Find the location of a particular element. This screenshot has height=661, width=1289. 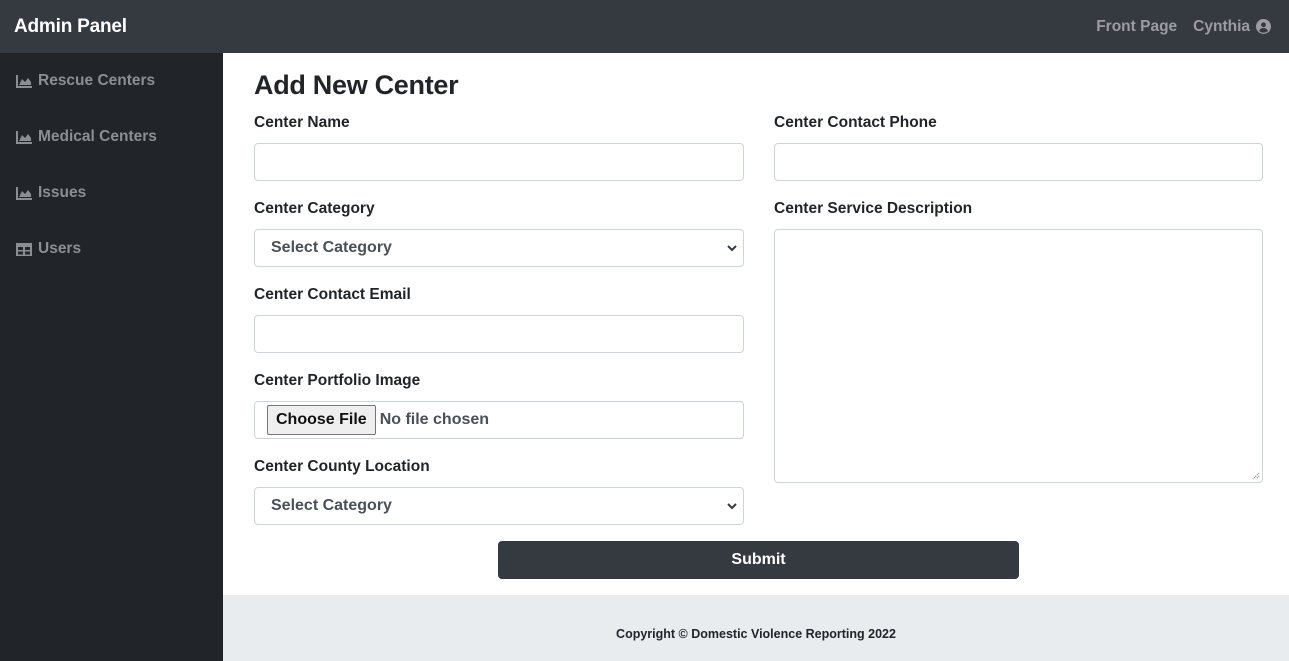

center-county-location-select: Select Category is located at coordinates (499, 506).